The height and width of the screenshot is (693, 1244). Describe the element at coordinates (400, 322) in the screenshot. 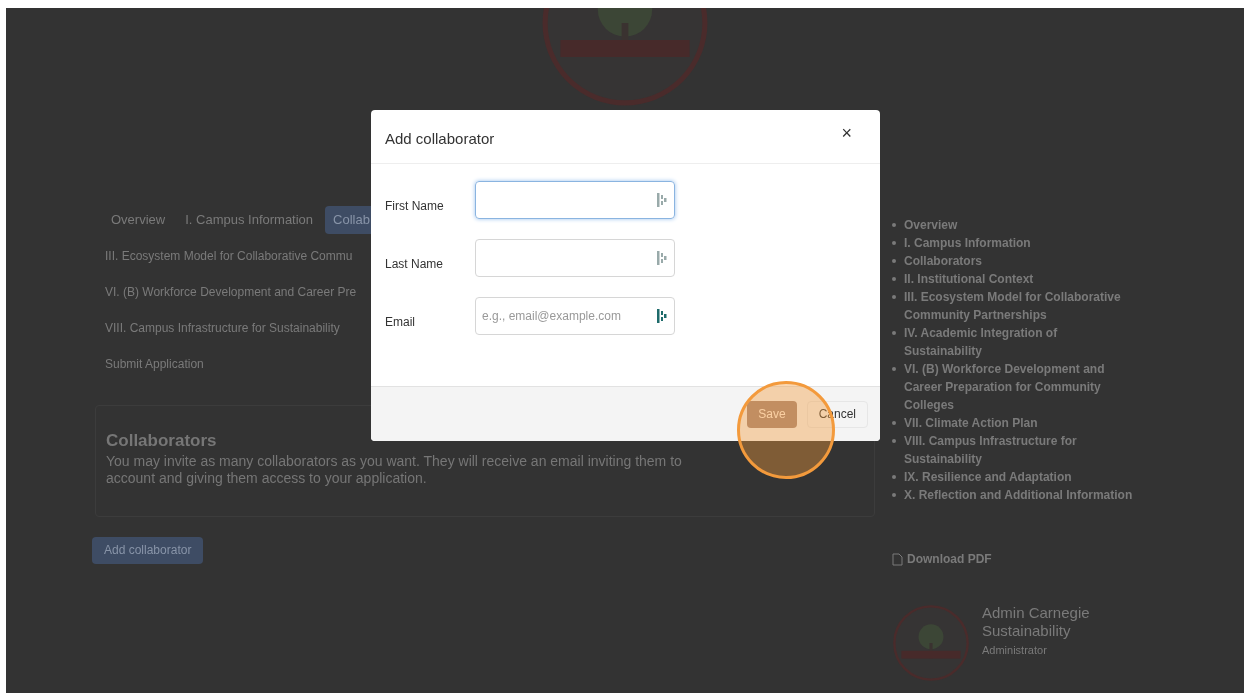

I see `field-label: Email` at that location.